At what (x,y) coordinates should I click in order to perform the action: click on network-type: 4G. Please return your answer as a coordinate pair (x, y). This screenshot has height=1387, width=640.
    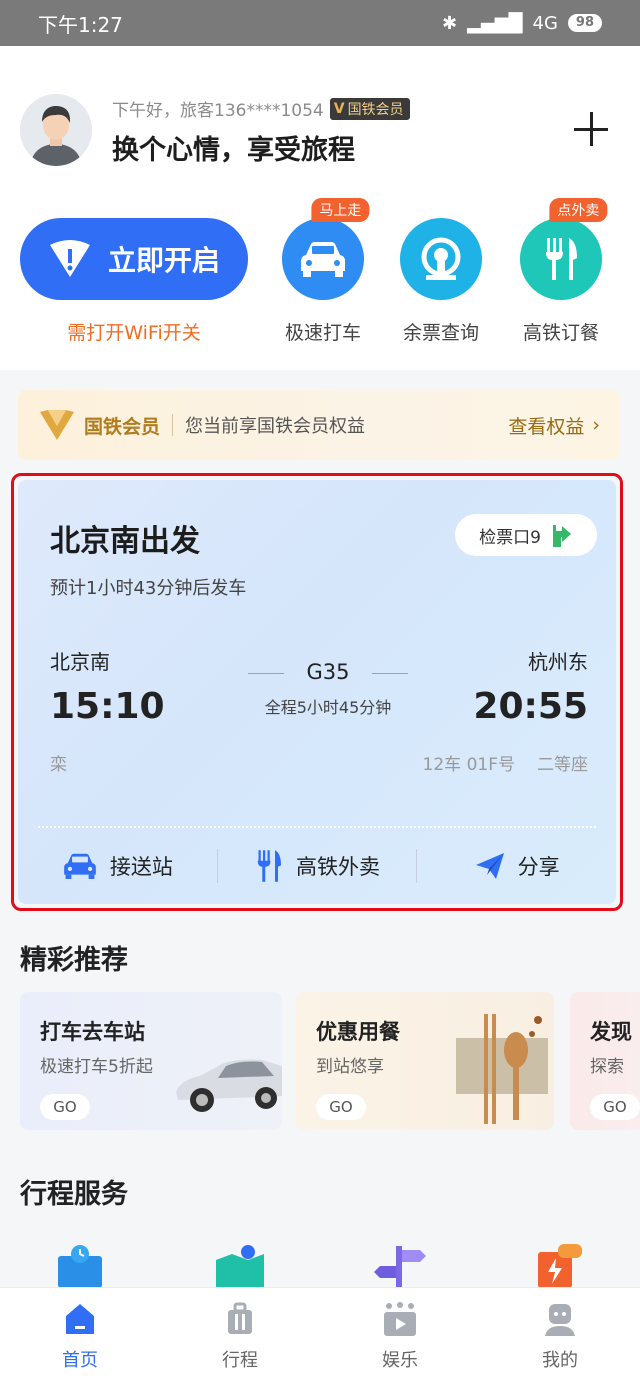
    Looking at the image, I should click on (545, 23).